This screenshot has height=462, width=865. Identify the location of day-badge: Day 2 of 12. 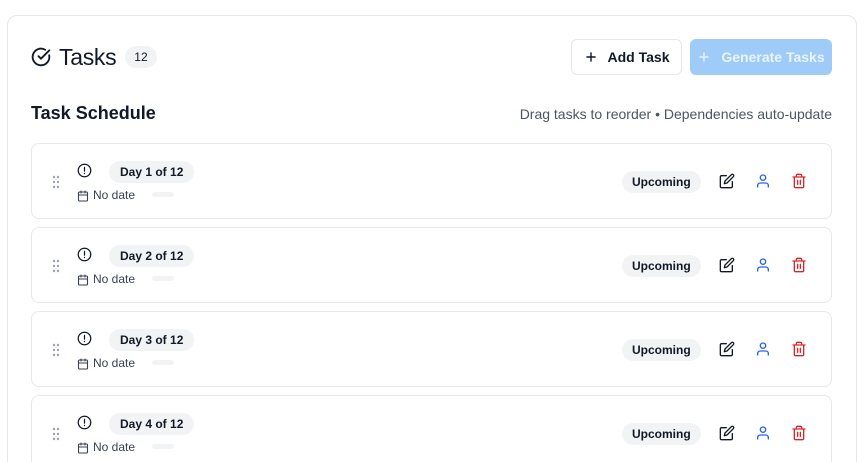
(152, 256).